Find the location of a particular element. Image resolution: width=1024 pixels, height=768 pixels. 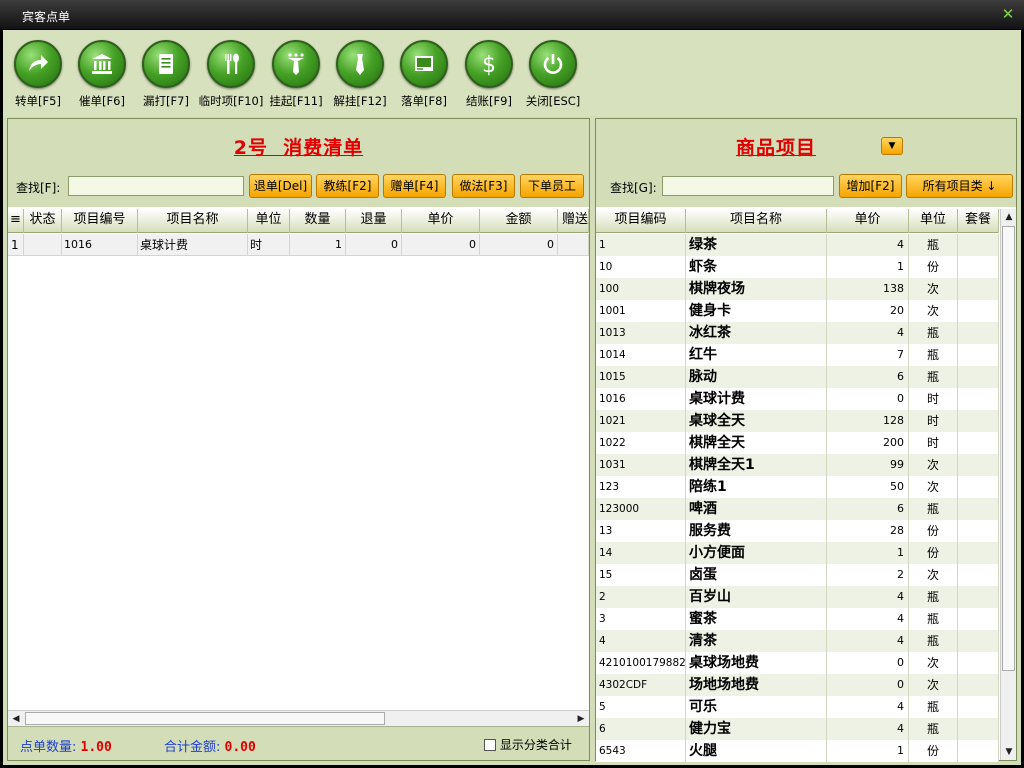

column-header: 套餐 is located at coordinates (978, 221).